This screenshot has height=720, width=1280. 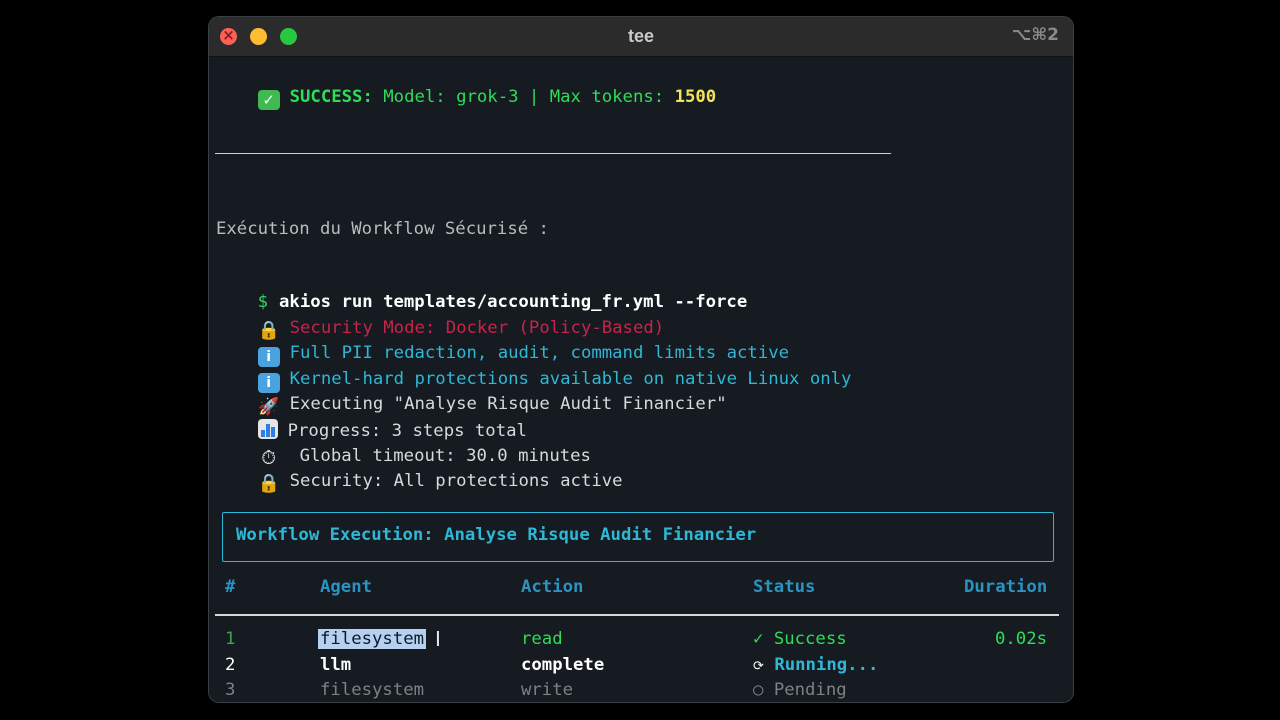 I want to click on row-1-status: ✓ Success, so click(x=800, y=639).